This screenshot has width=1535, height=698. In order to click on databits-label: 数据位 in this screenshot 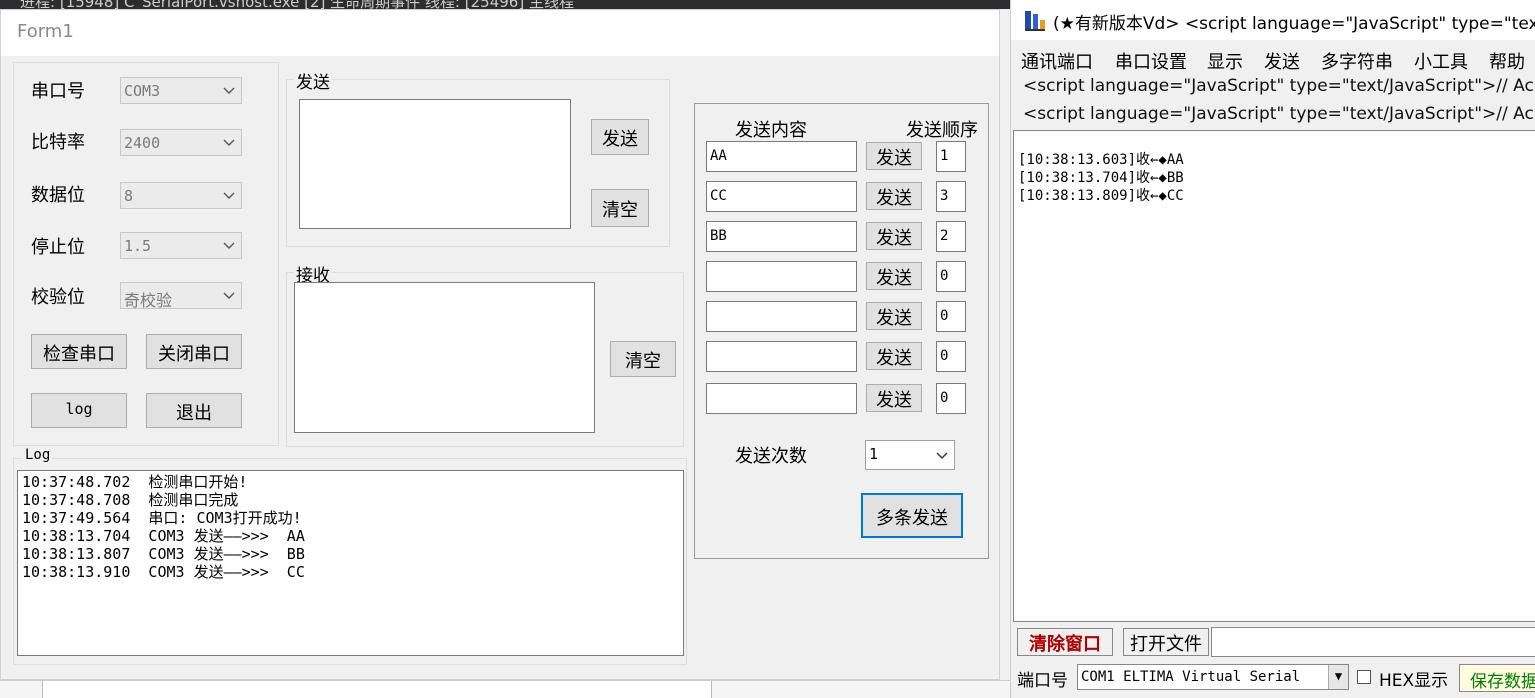, I will do `click(58, 195)`.